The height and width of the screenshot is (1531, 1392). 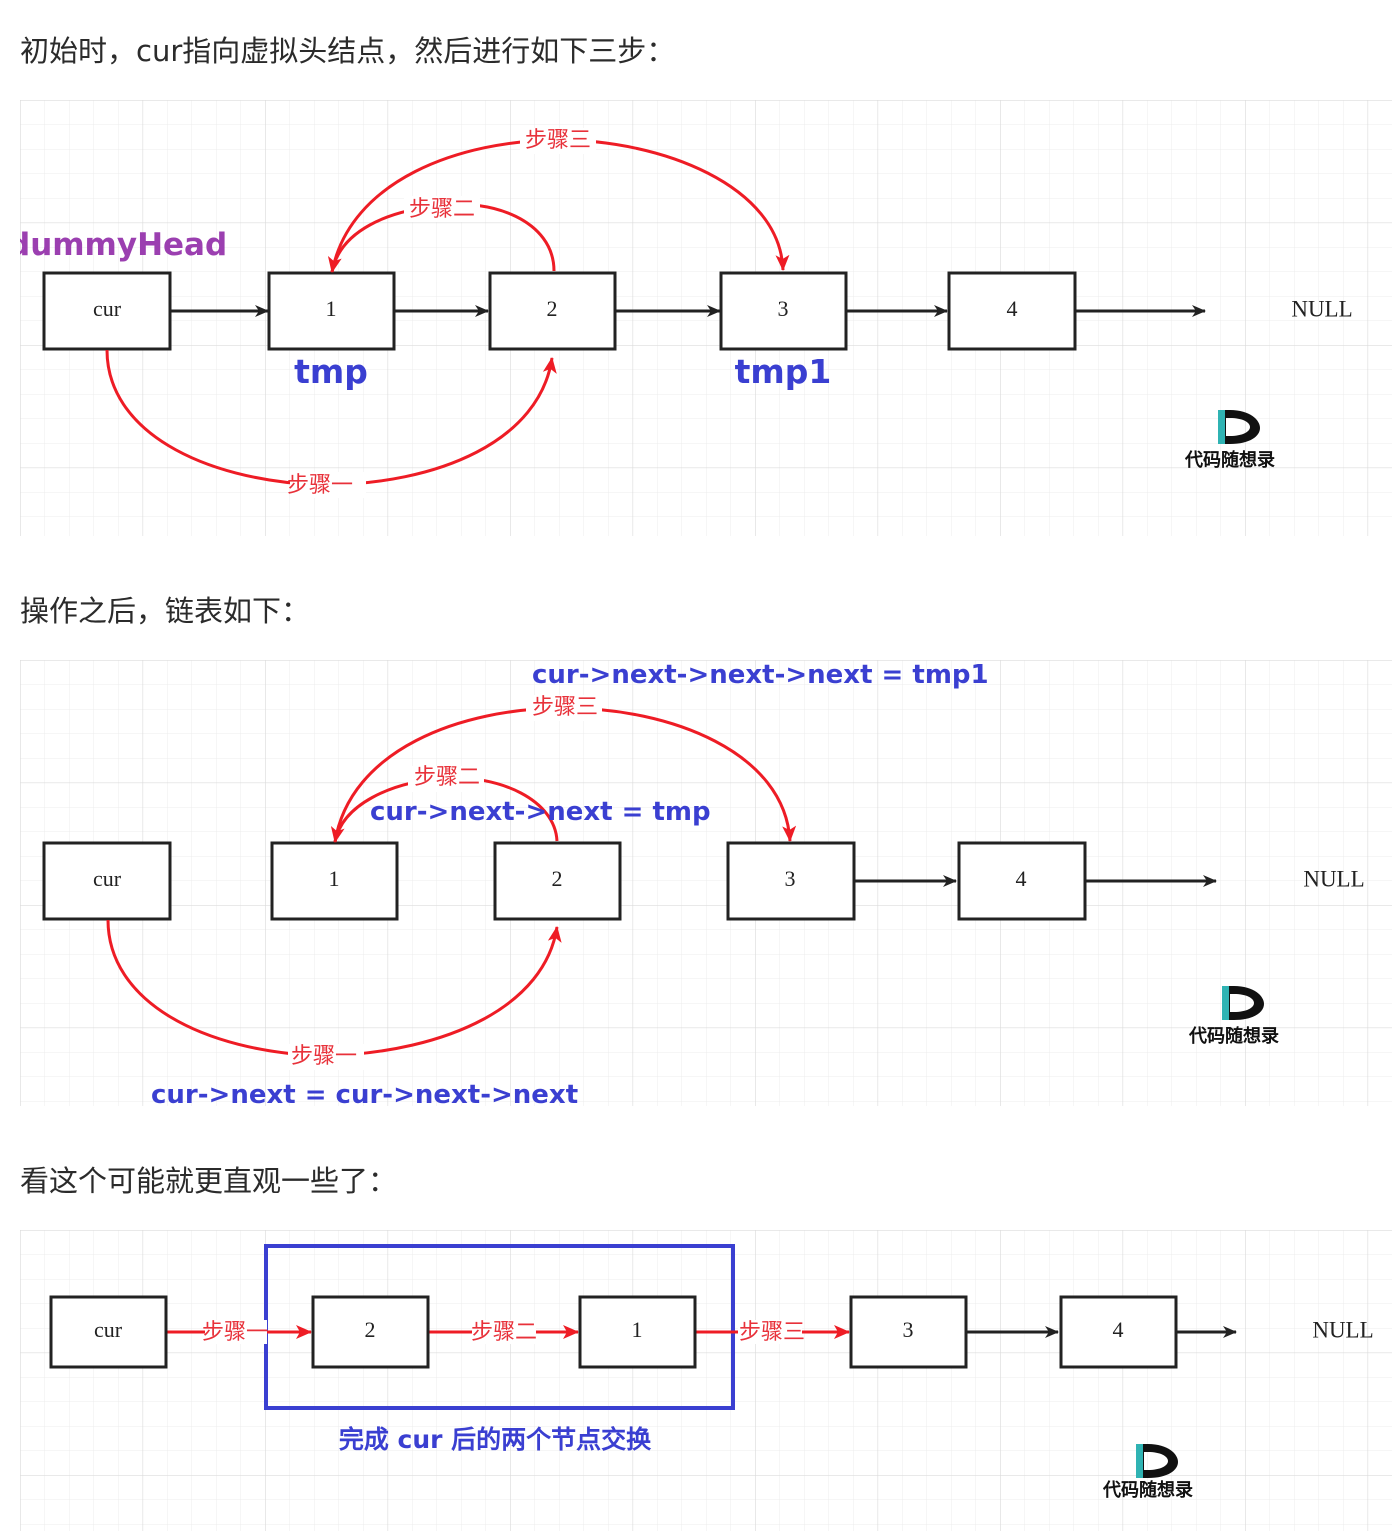 What do you see at coordinates (331, 371) in the screenshot?
I see `tmp-label: tmp` at bounding box center [331, 371].